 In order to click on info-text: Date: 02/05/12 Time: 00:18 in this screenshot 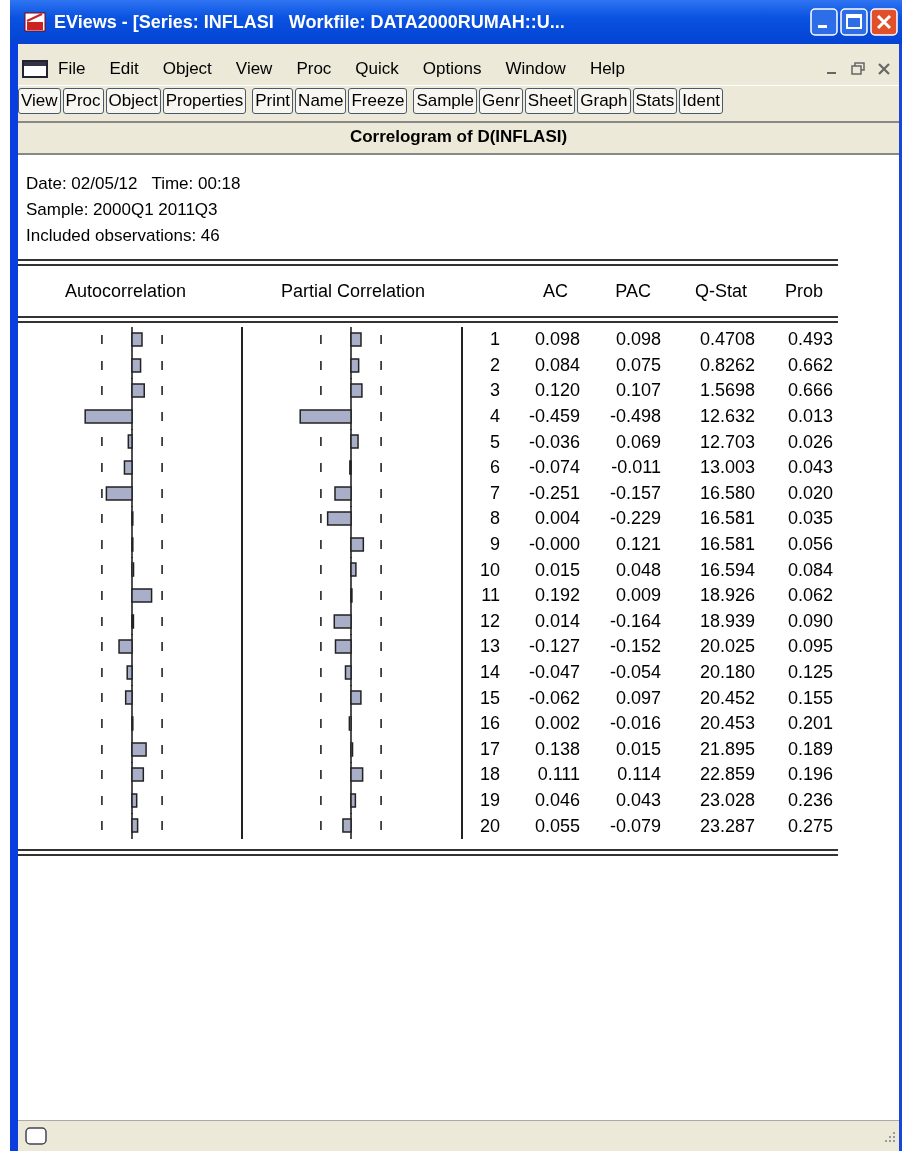, I will do `click(134, 184)`.